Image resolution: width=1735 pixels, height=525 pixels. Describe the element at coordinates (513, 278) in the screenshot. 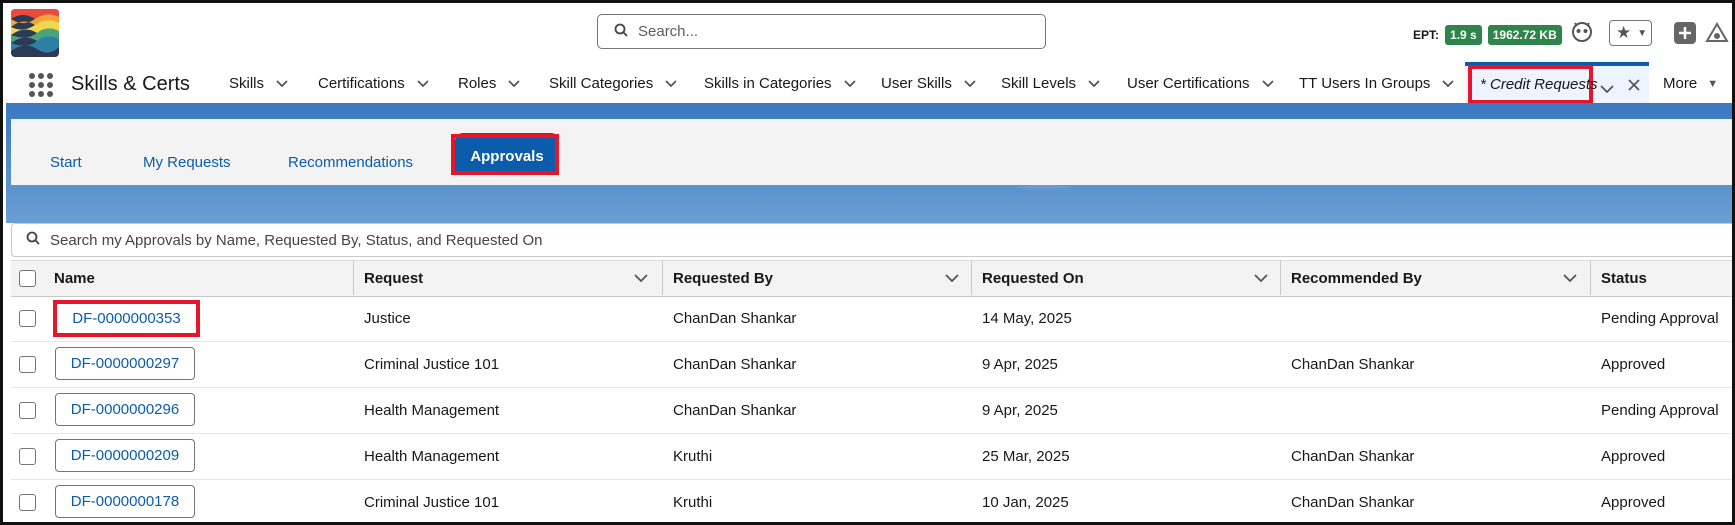

I see `column-header-request: Request` at that location.